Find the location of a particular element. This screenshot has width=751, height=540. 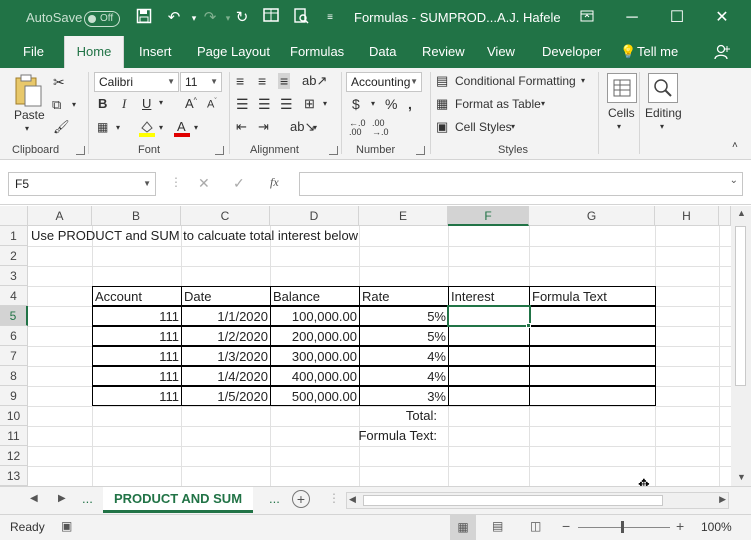

copy-dropdown-icon: ▾ is located at coordinates (74, 104).